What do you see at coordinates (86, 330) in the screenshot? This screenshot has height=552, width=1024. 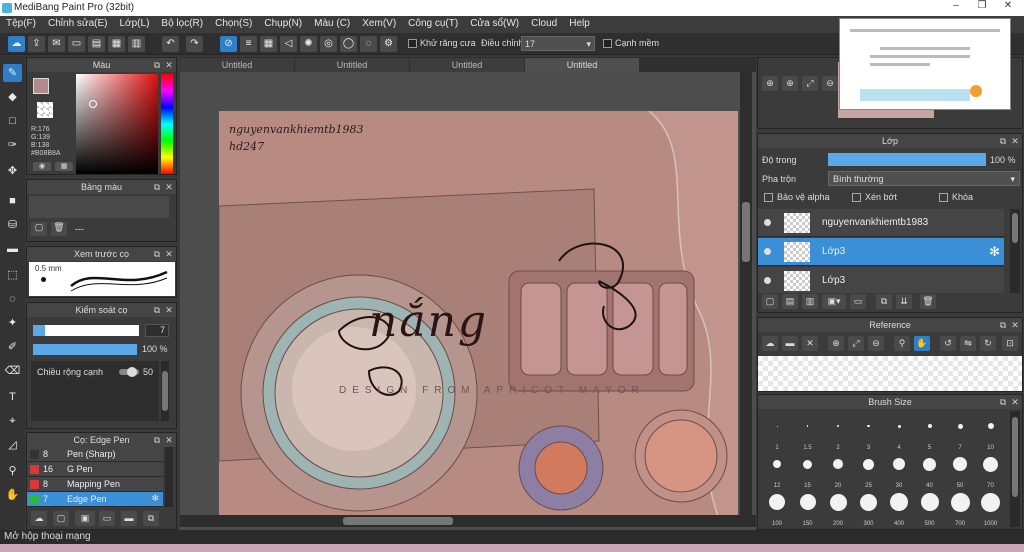 I see `brush-size-slider` at bounding box center [86, 330].